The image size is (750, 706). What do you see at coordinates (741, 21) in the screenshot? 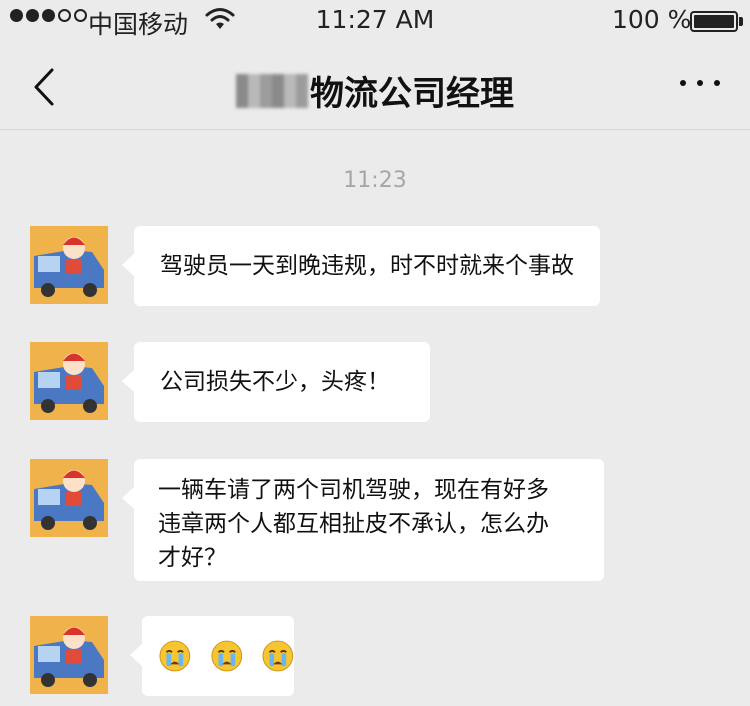
I see `battery-nub` at bounding box center [741, 21].